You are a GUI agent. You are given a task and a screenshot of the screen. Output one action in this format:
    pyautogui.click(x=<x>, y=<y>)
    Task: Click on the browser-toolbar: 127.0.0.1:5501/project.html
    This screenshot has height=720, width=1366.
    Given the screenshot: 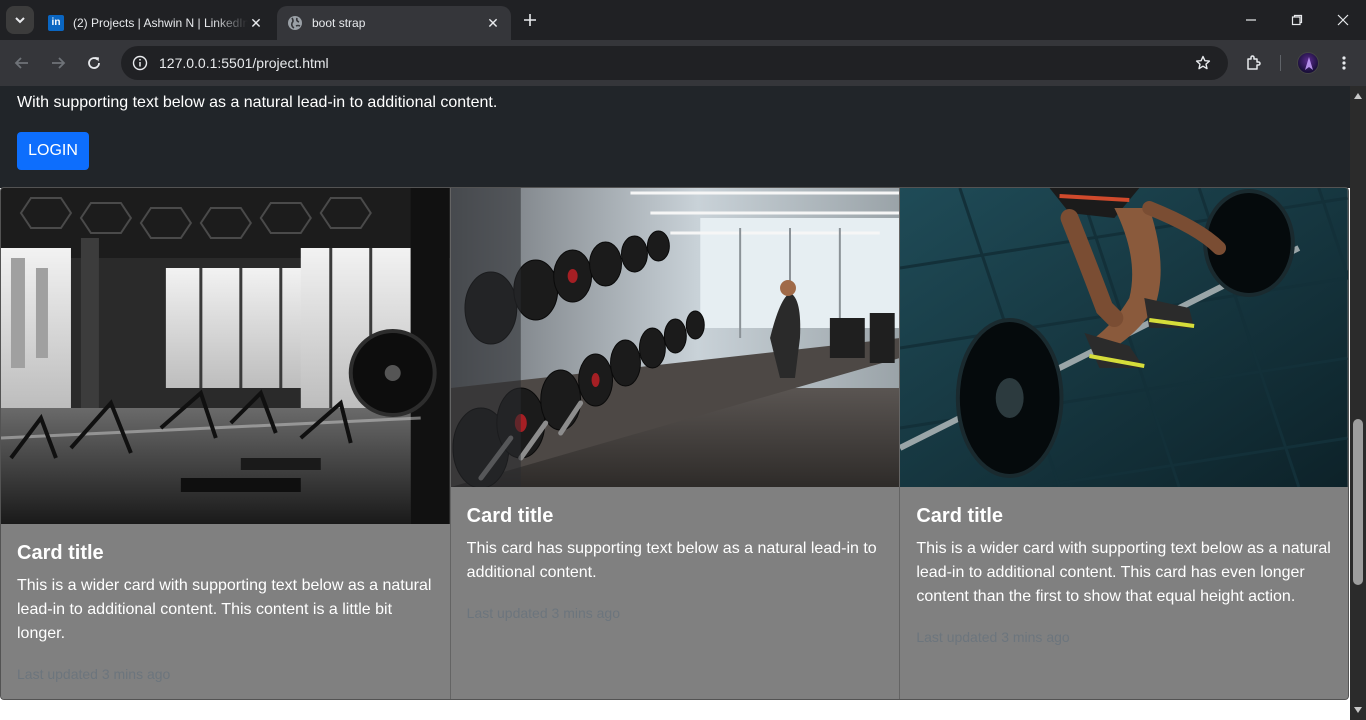 What is the action you would take?
    pyautogui.click(x=683, y=63)
    